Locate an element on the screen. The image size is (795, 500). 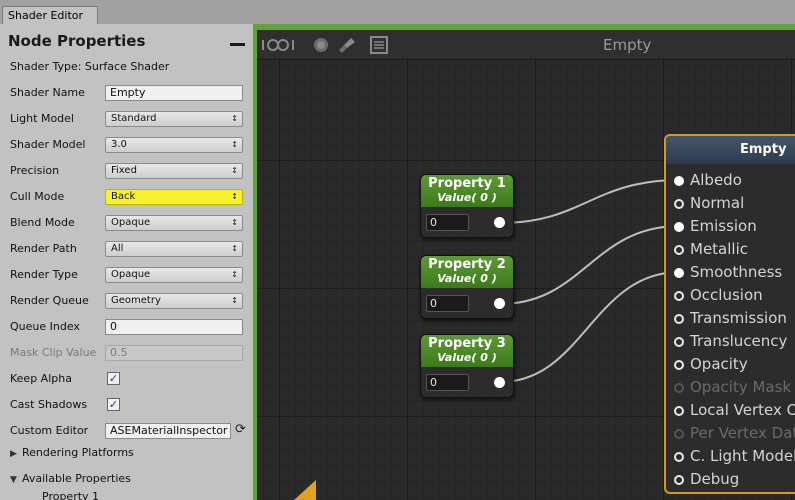
row-render-path: Render Path All ↕ is located at coordinates (126, 249).